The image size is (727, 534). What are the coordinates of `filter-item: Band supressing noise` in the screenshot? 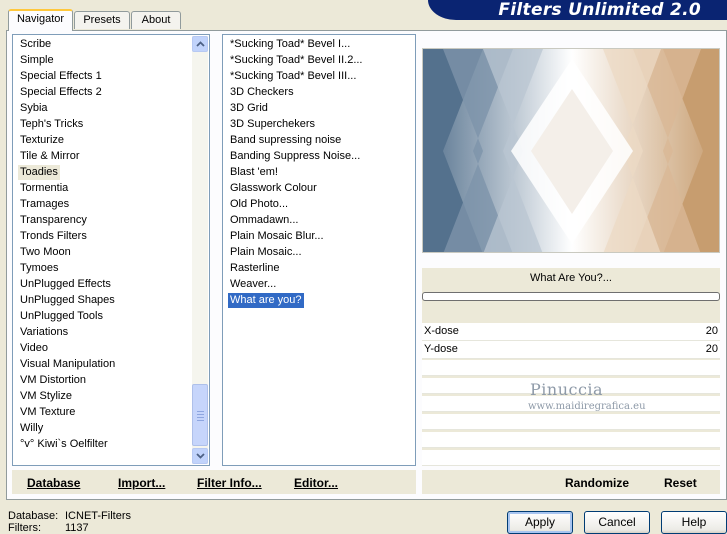 It's located at (285, 140).